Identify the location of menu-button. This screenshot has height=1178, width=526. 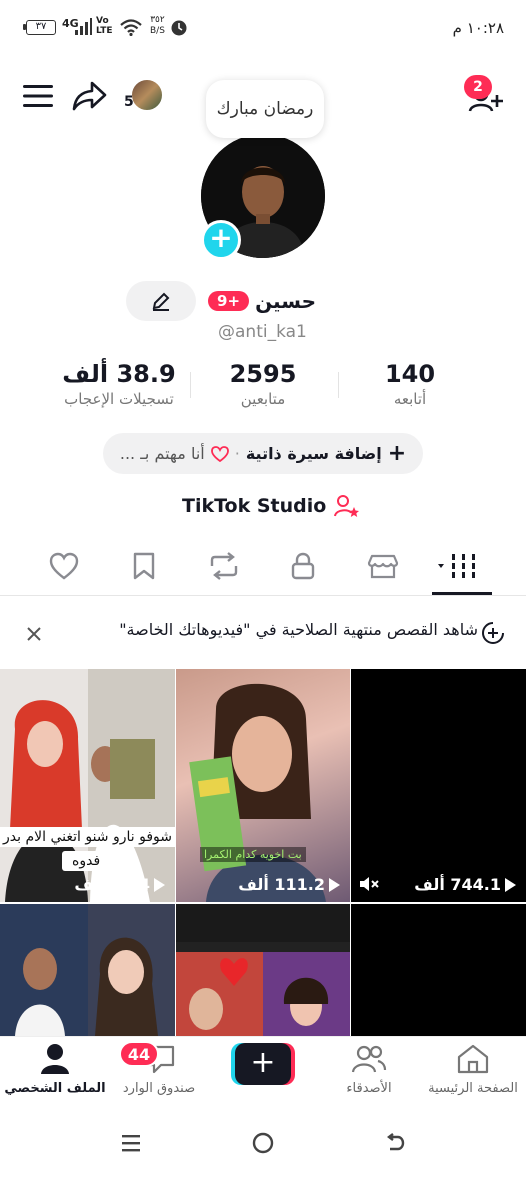
(38, 96).